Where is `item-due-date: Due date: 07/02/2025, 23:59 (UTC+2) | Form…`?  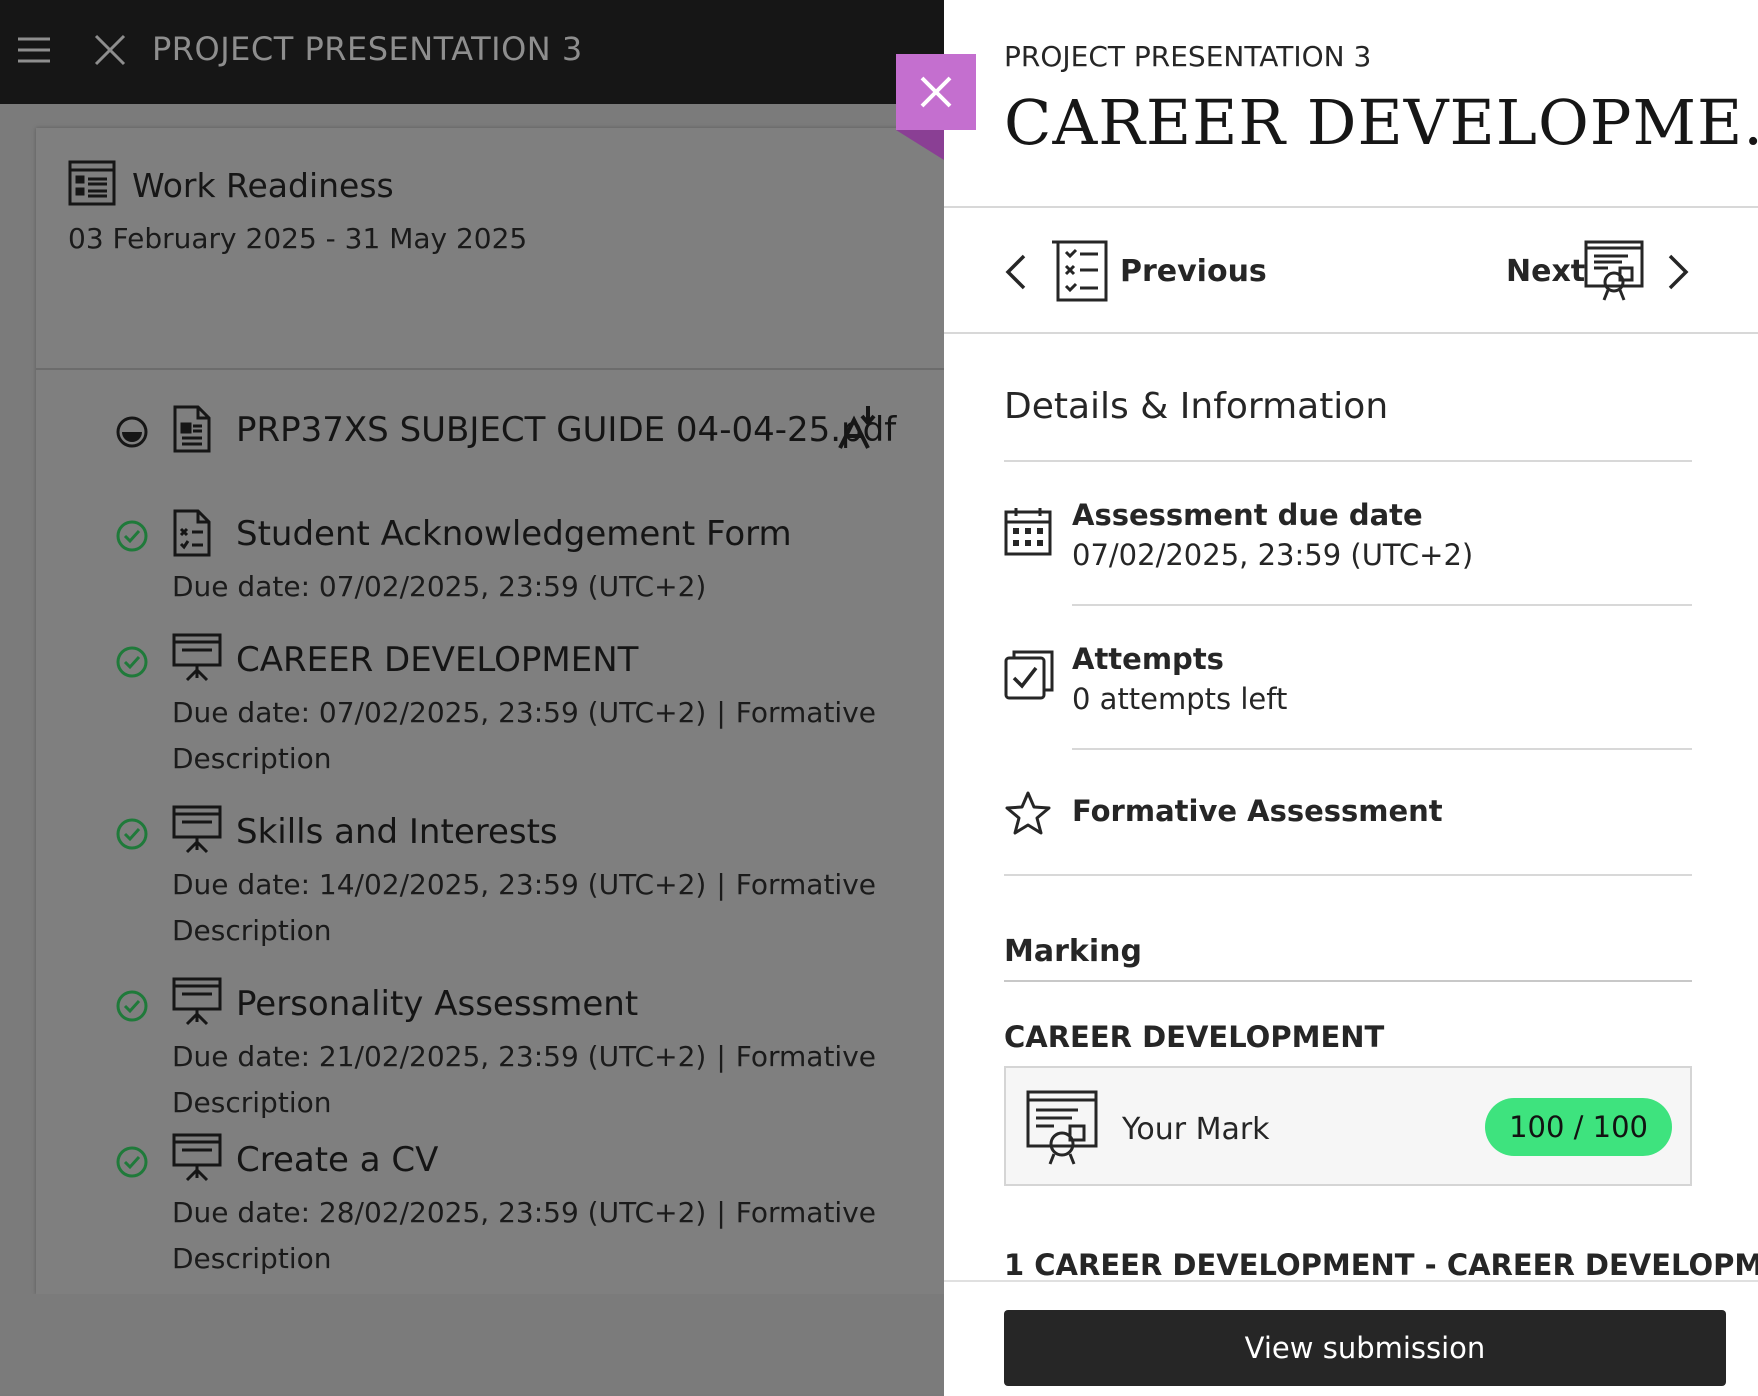 item-due-date: Due date: 07/02/2025, 23:59 (UTC+2) | Form… is located at coordinates (524, 712).